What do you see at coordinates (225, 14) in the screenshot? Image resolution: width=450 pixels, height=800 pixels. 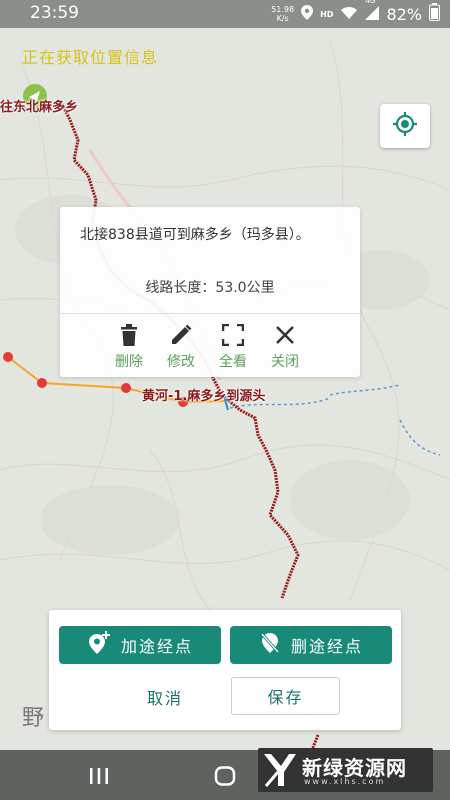 I see `status-bar: 23:59 51.98 K/s HD 4G 82%` at bounding box center [225, 14].